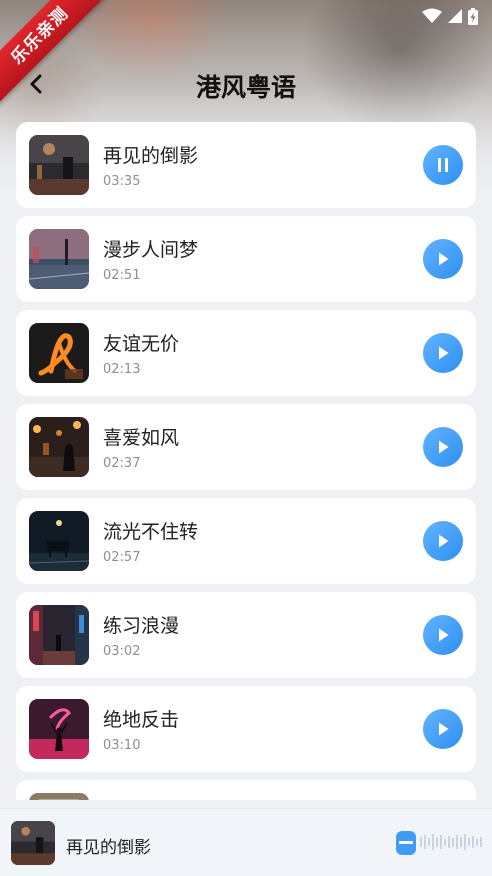 This screenshot has width=492, height=876. Describe the element at coordinates (122, 745) in the screenshot. I see `song-duration: 03:10` at that location.